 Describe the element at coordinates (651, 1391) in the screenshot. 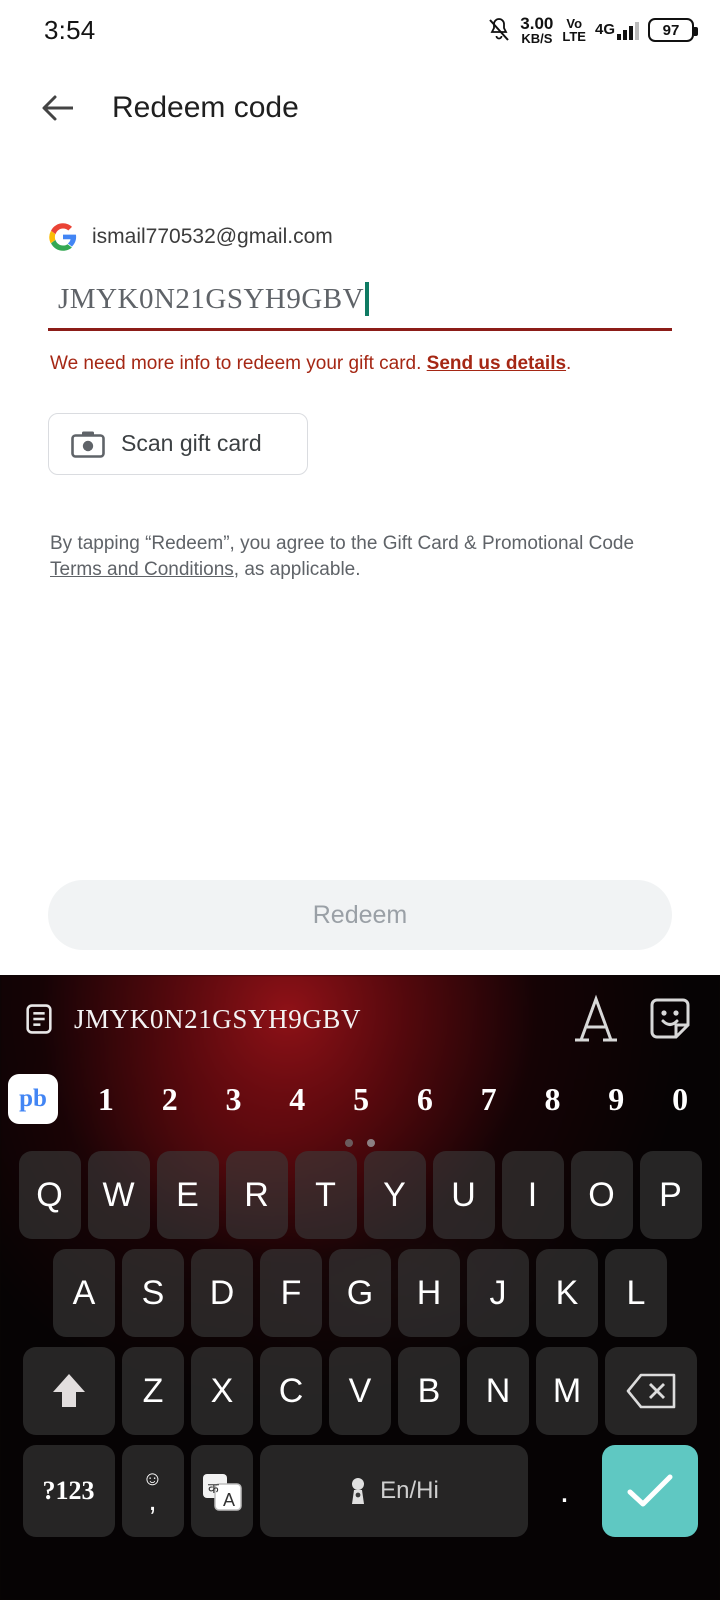

I see `backspace-icon` at that location.